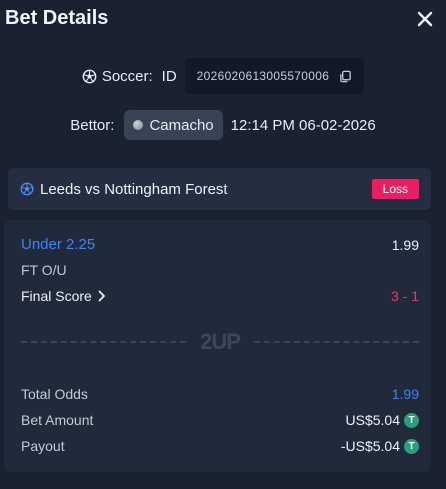 The height and width of the screenshot is (489, 446). I want to click on market-row: FT O/U, so click(220, 270).